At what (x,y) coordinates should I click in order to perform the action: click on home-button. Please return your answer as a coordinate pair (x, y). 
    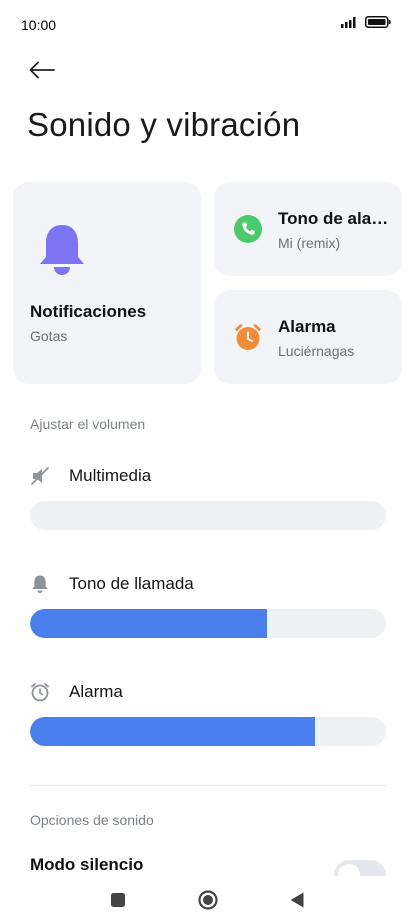
    Looking at the image, I should click on (208, 900).